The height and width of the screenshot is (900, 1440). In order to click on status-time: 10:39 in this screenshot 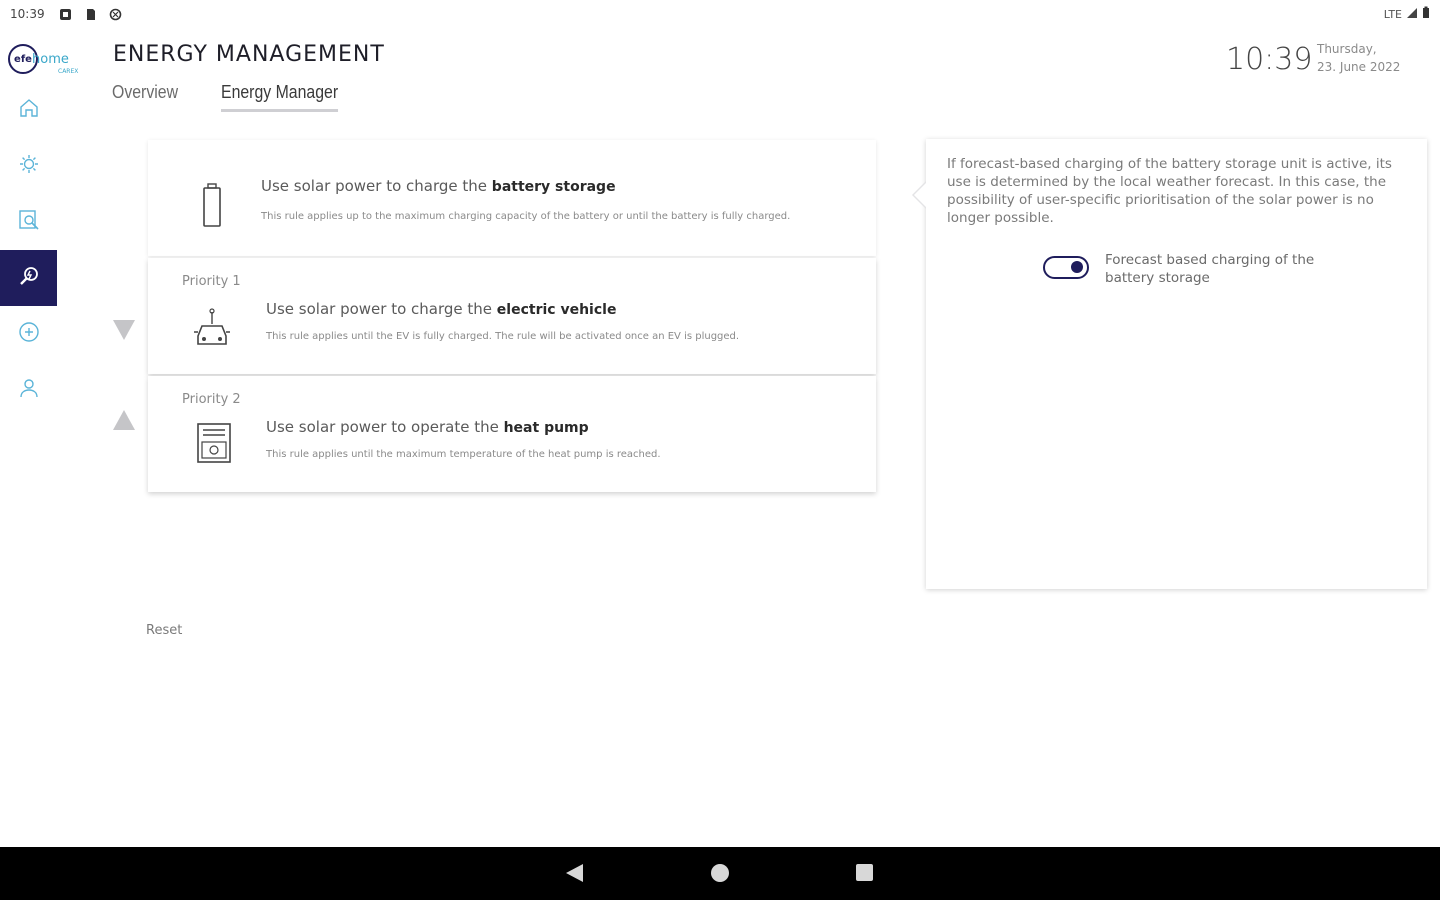, I will do `click(27, 14)`.